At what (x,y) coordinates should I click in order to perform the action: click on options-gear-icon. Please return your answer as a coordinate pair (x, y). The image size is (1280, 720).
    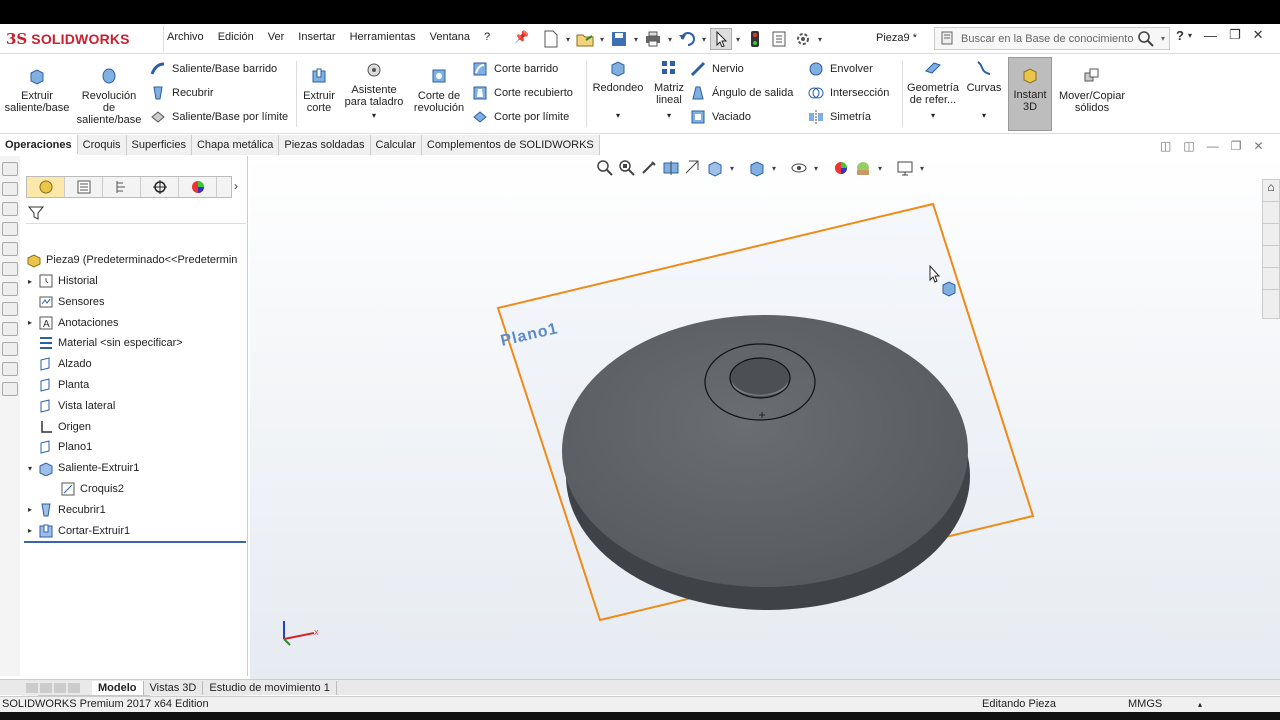
    Looking at the image, I should click on (803, 39).